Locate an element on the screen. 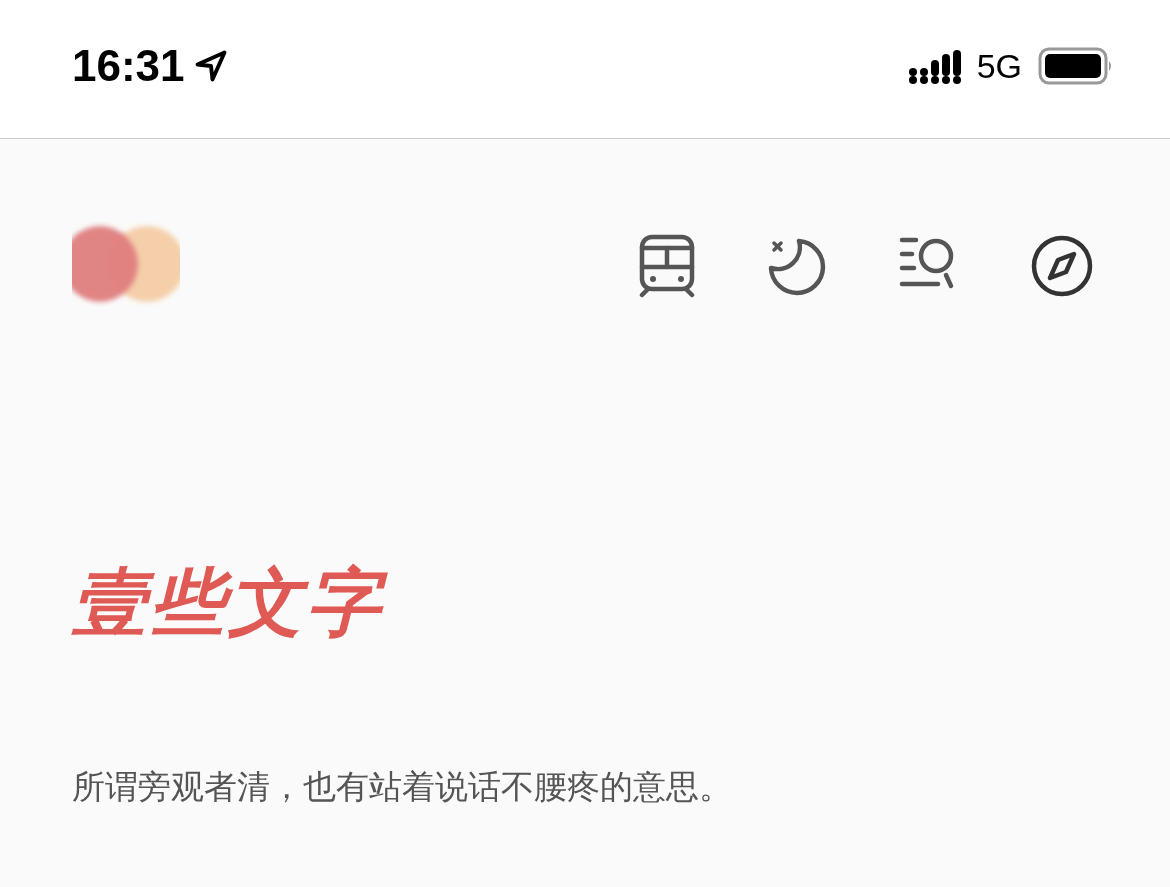 This screenshot has height=887, width=1170. compass-icon is located at coordinates (1062, 266).